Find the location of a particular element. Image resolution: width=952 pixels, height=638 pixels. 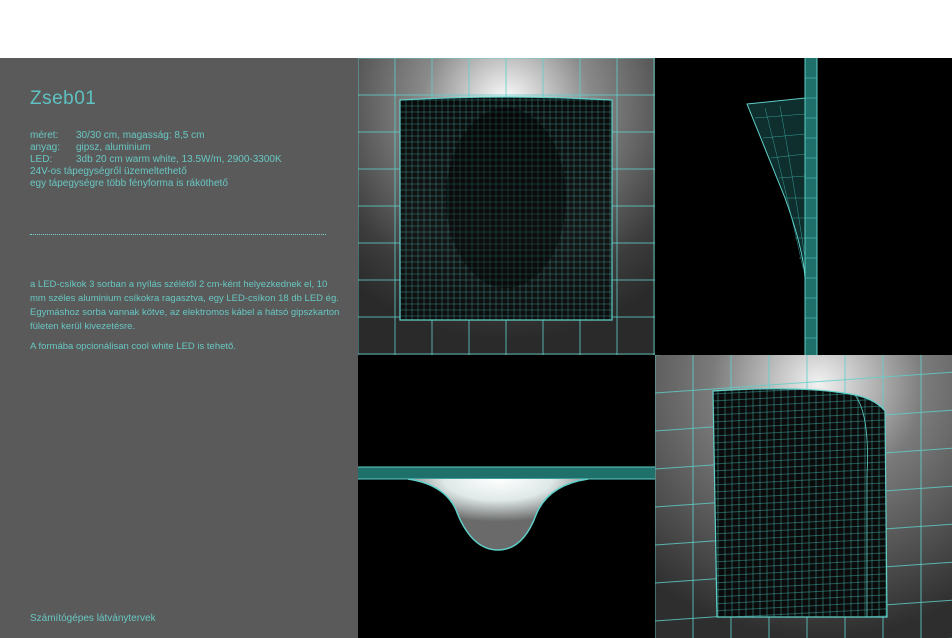

spec-key: anyag: is located at coordinates (45, 147).